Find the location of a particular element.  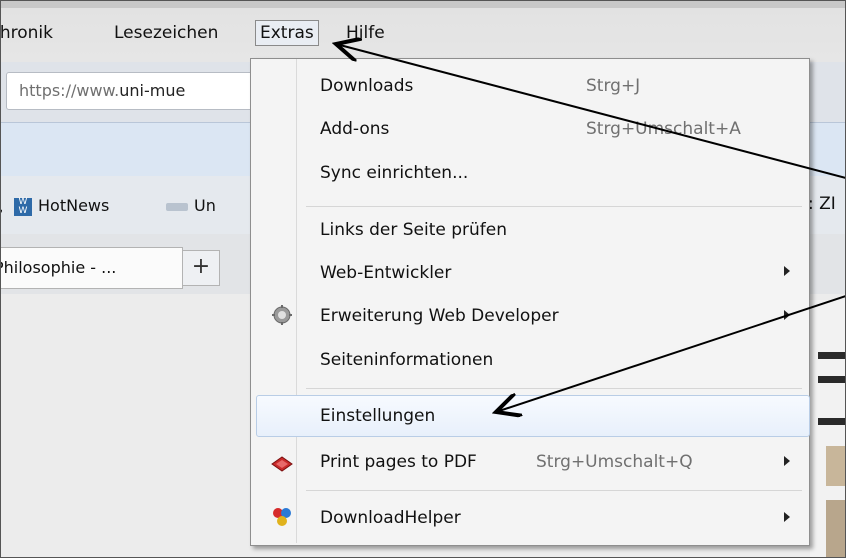

bookmark-hotnews-label: HotNews is located at coordinates (74, 205).